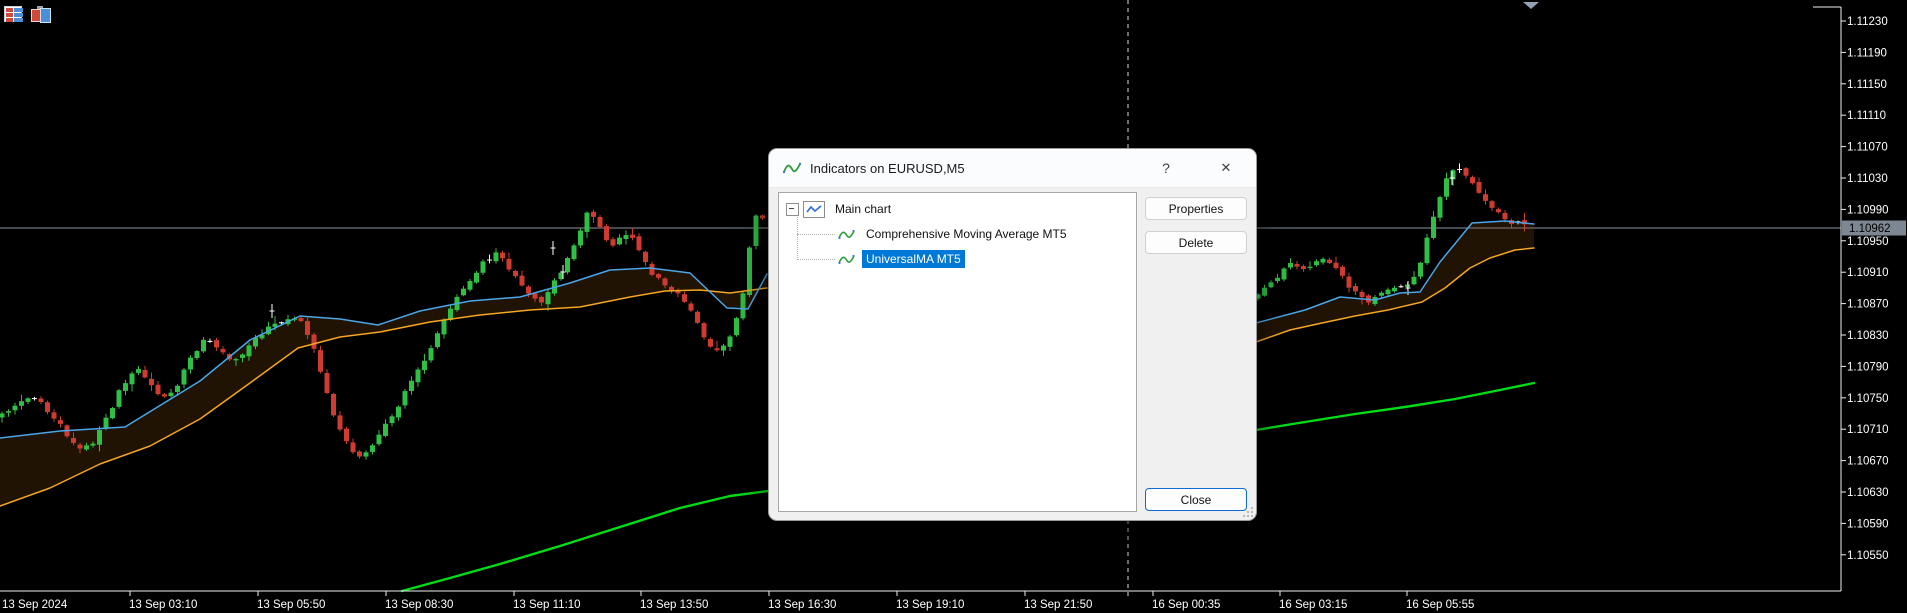 This screenshot has width=1907, height=613. What do you see at coordinates (1868, 493) in the screenshot?
I see `price-axis-label: 1.10630` at bounding box center [1868, 493].